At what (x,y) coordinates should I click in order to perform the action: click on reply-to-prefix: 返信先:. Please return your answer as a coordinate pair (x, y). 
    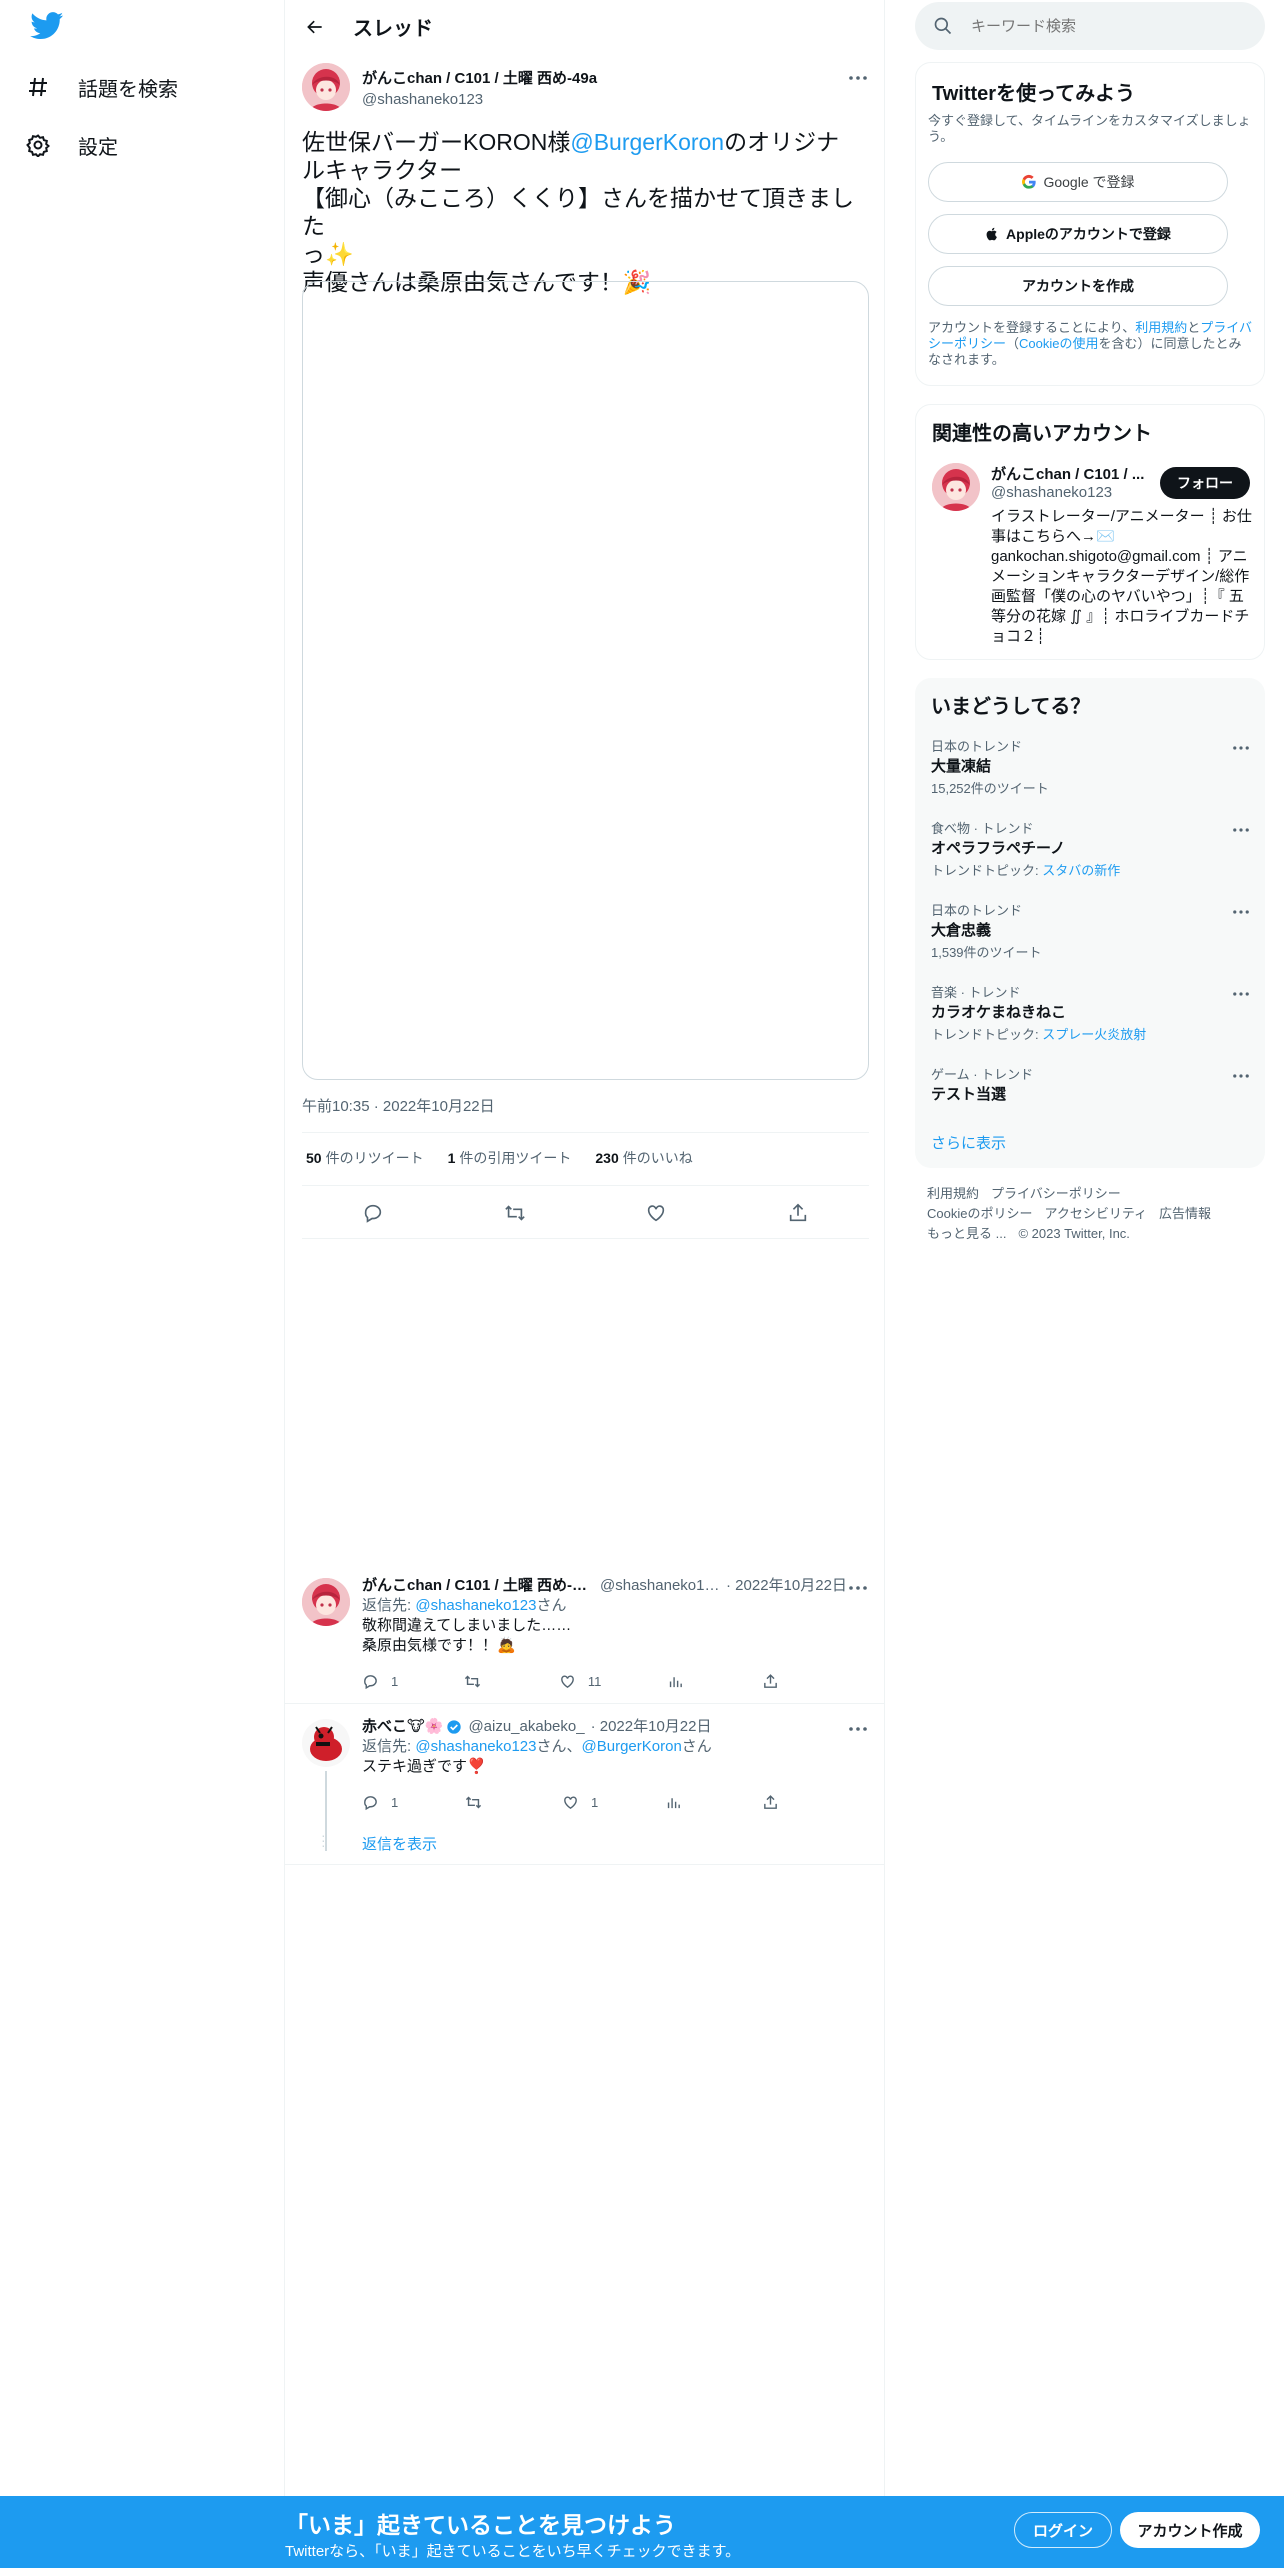
    Looking at the image, I should click on (389, 1605).